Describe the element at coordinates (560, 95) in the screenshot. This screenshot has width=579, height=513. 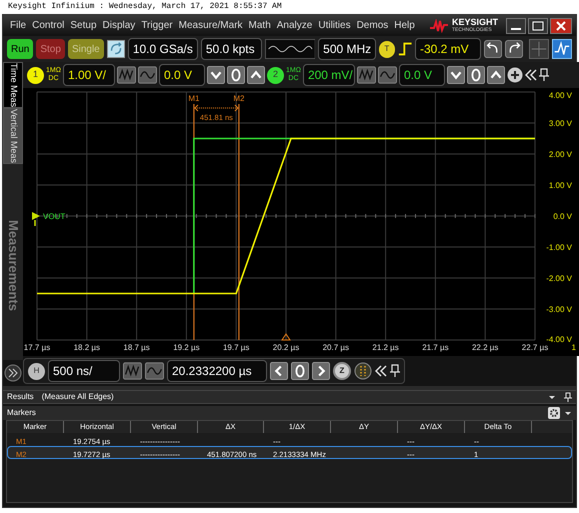
I see `y-tick-label: 4.00 V` at that location.